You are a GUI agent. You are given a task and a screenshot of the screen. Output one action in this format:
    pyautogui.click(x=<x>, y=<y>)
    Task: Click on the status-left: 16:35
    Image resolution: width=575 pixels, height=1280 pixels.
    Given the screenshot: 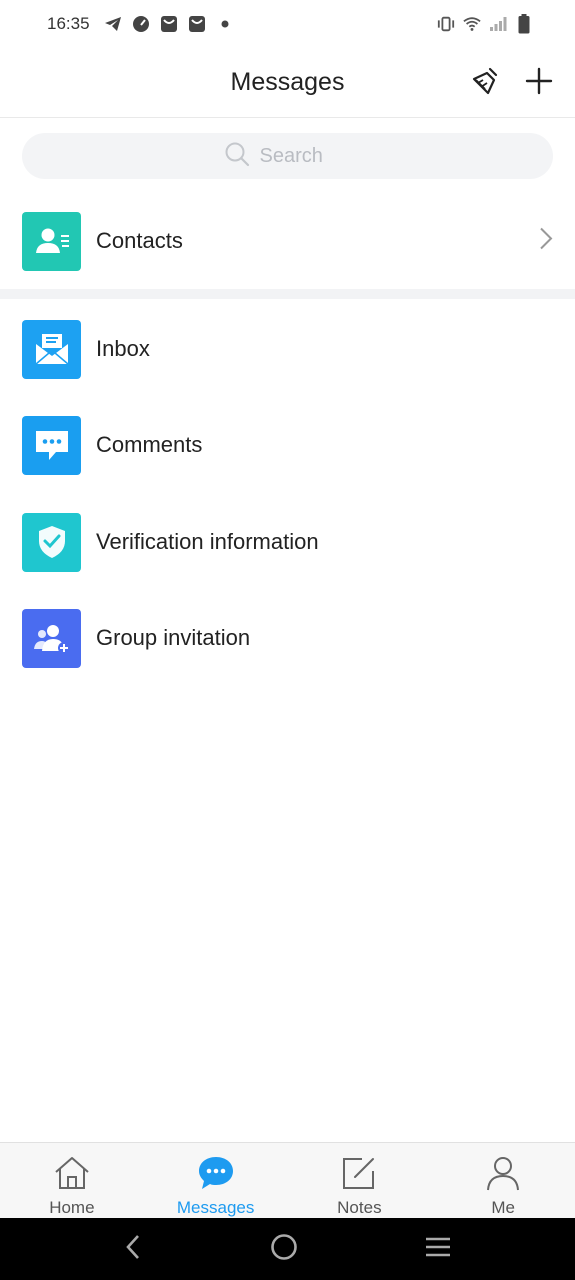 What is the action you would take?
    pyautogui.click(x=140, y=24)
    